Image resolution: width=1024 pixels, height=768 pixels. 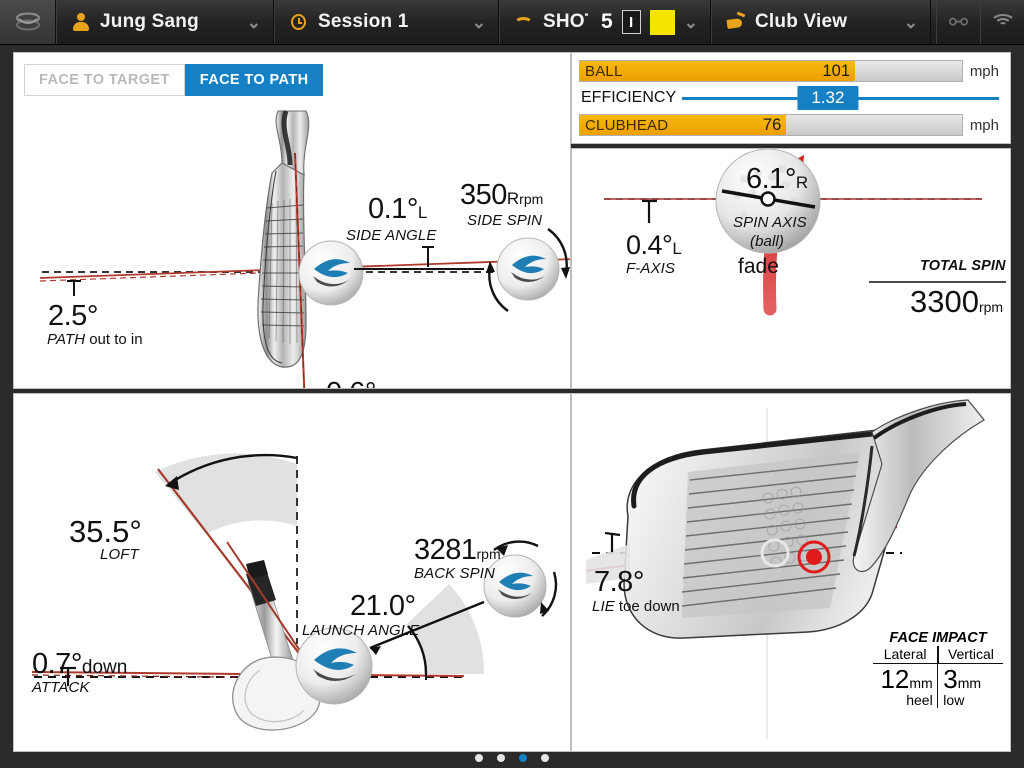 What do you see at coordinates (454, 573) in the screenshot?
I see `back-spin-label: BACK SPIN` at bounding box center [454, 573].